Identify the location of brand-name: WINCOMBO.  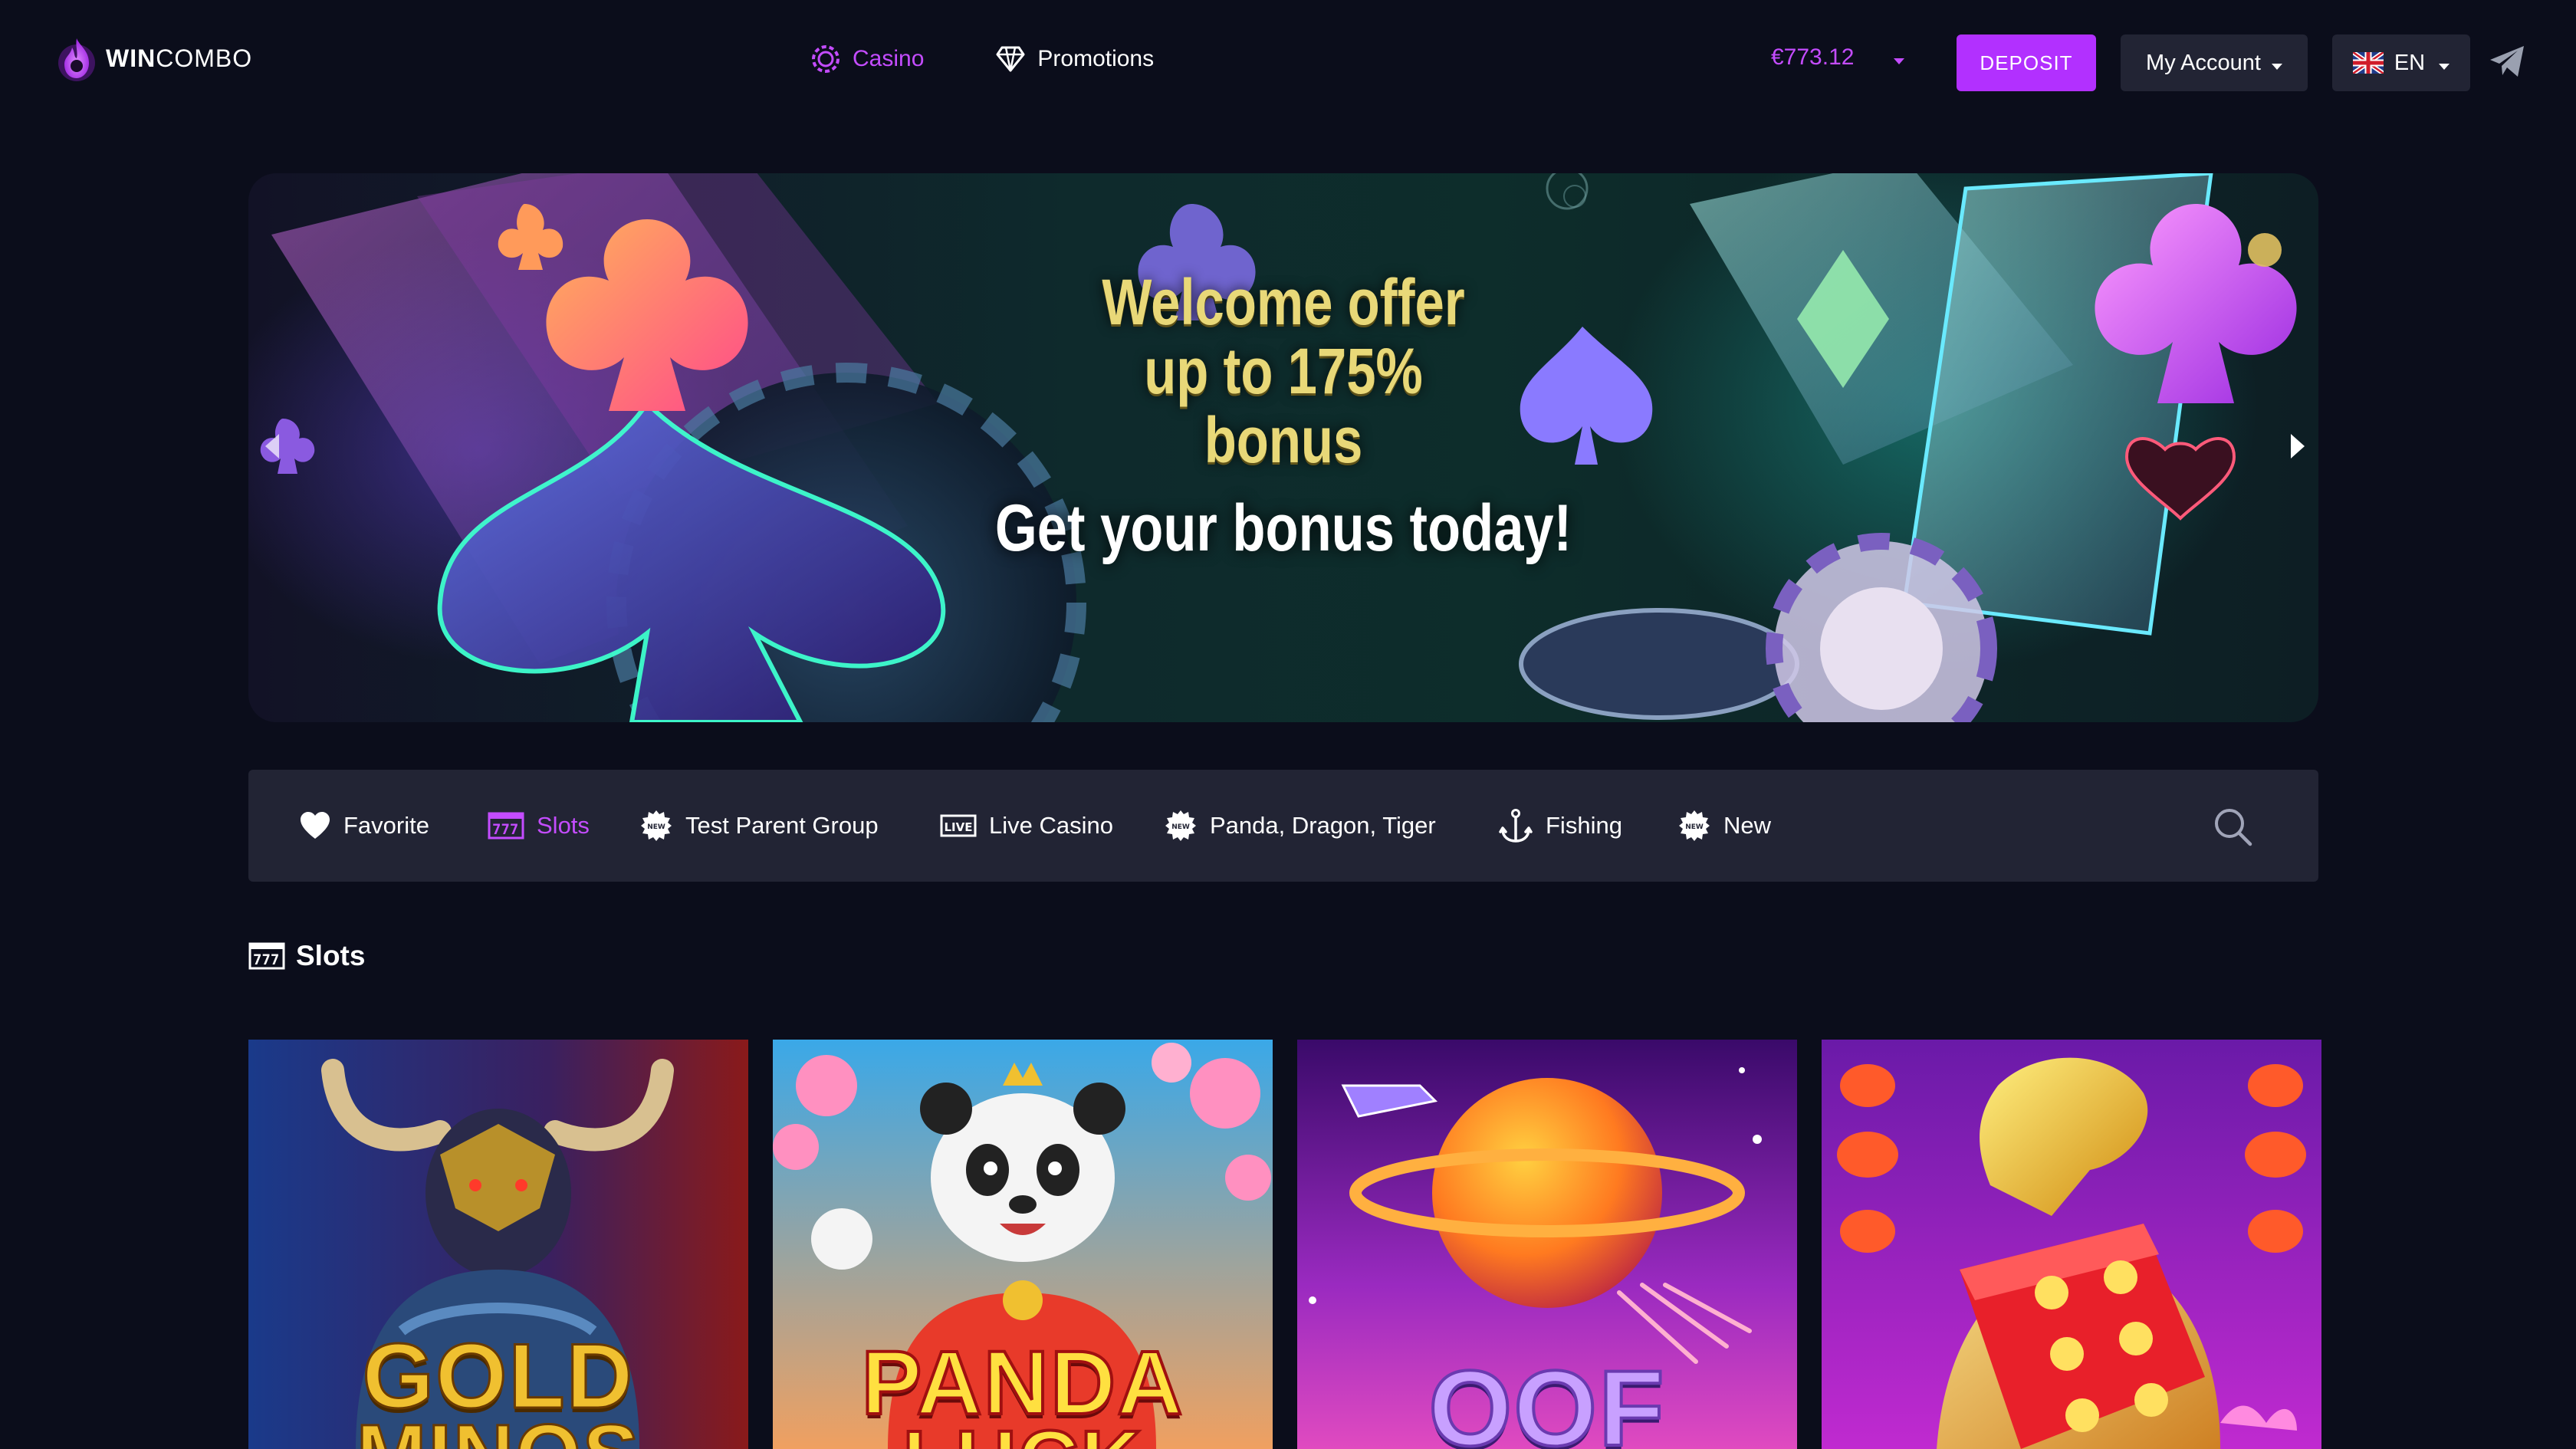
(179, 58).